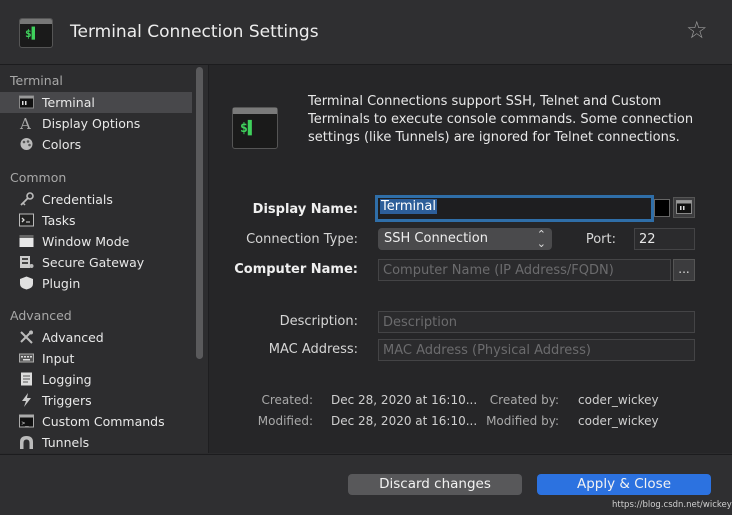 The height and width of the screenshot is (515, 732). Describe the element at coordinates (536, 322) in the screenshot. I see `description-field: Description` at that location.